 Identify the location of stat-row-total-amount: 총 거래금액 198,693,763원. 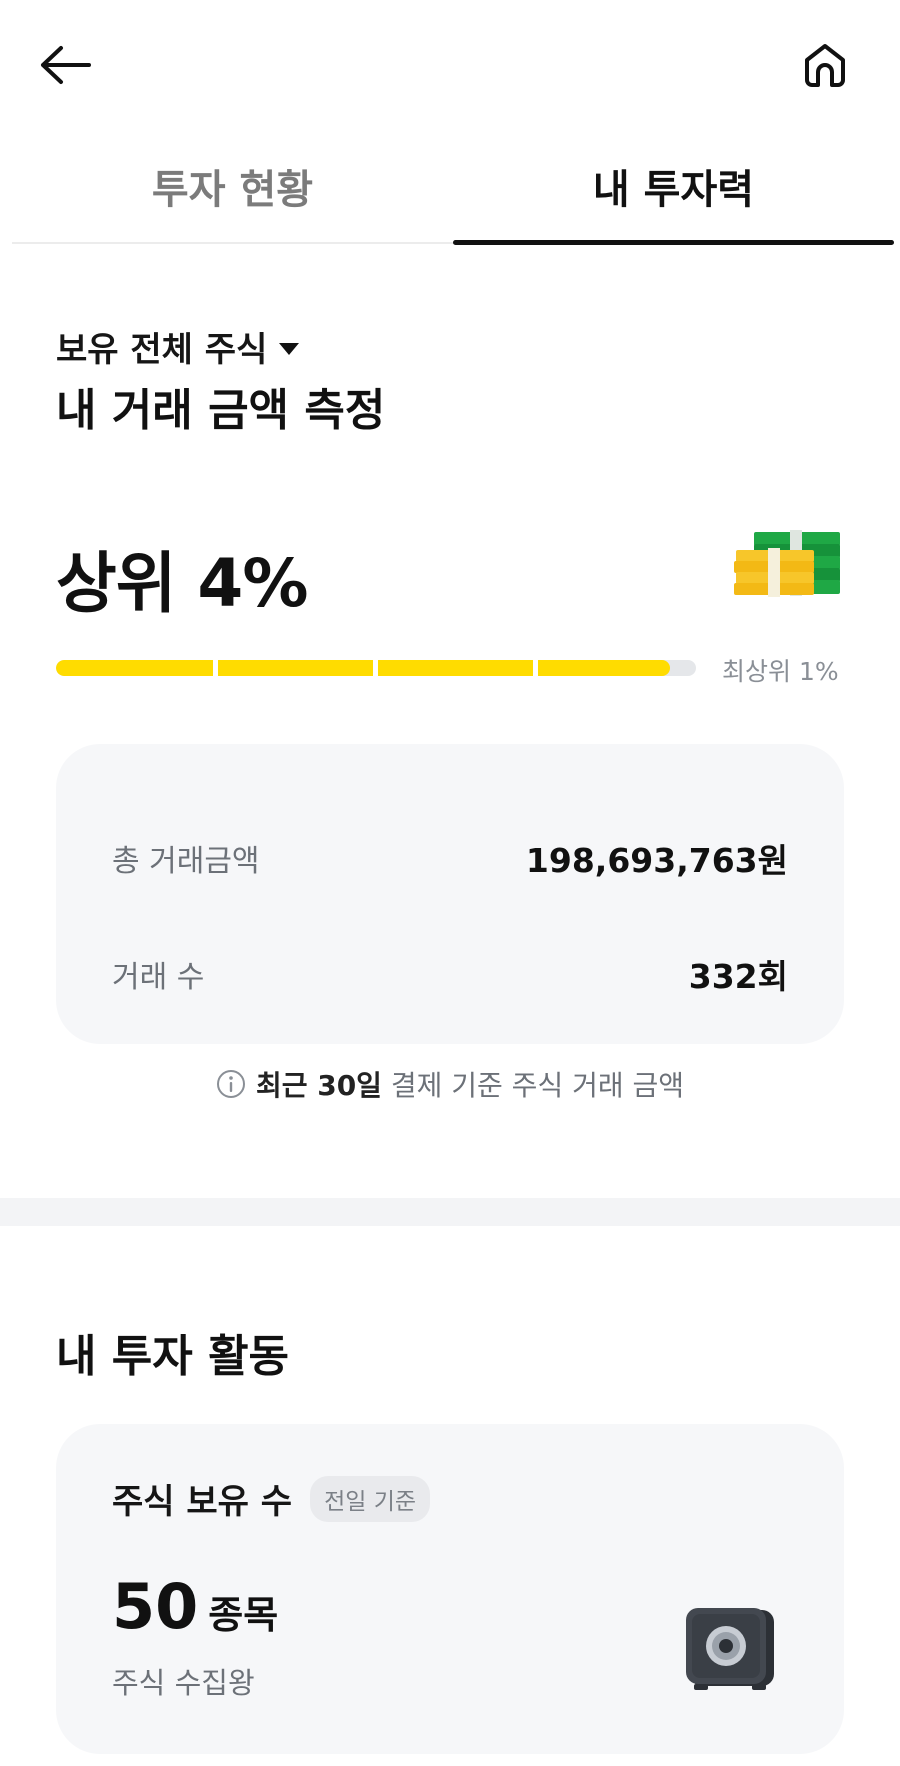
(450, 858).